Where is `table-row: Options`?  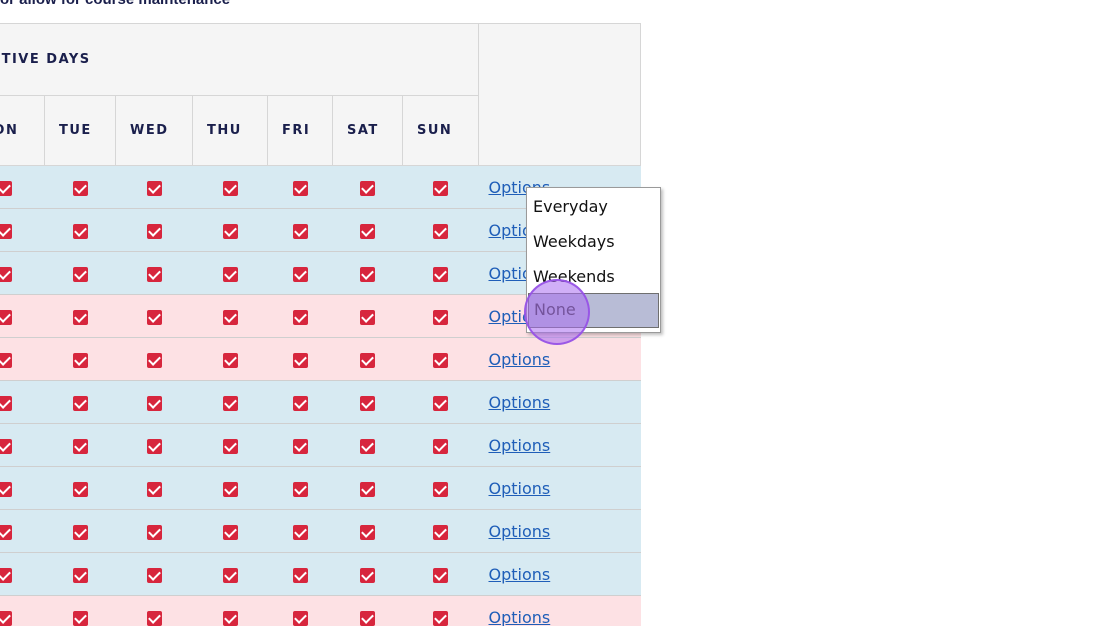 table-row: Options is located at coordinates (320, 445).